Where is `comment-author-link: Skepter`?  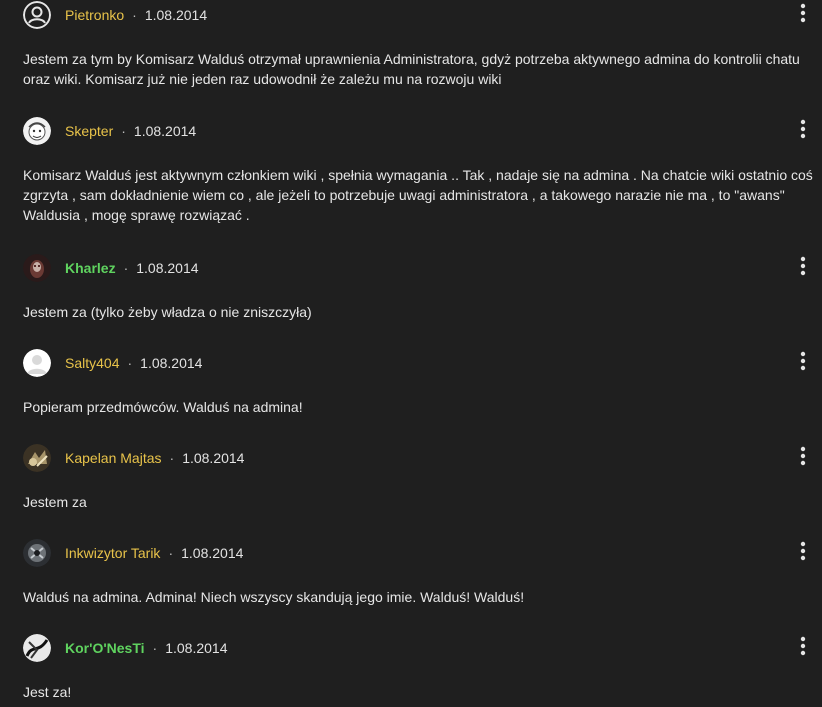
comment-author-link: Skepter is located at coordinates (89, 131).